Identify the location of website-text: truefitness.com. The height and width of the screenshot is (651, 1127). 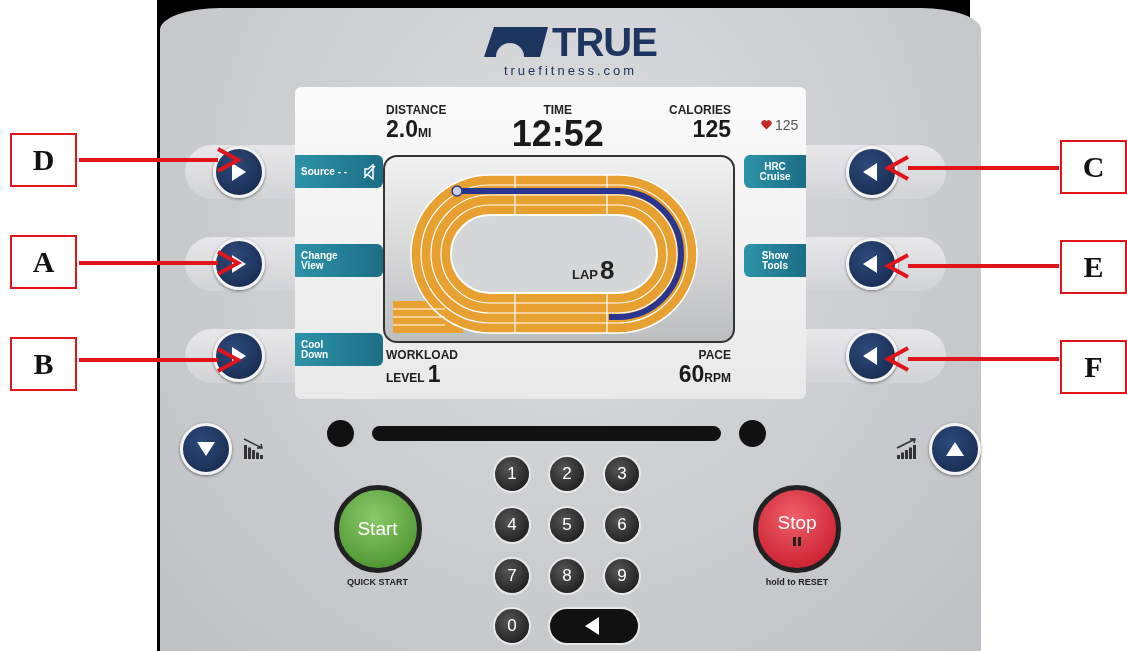
(570, 70).